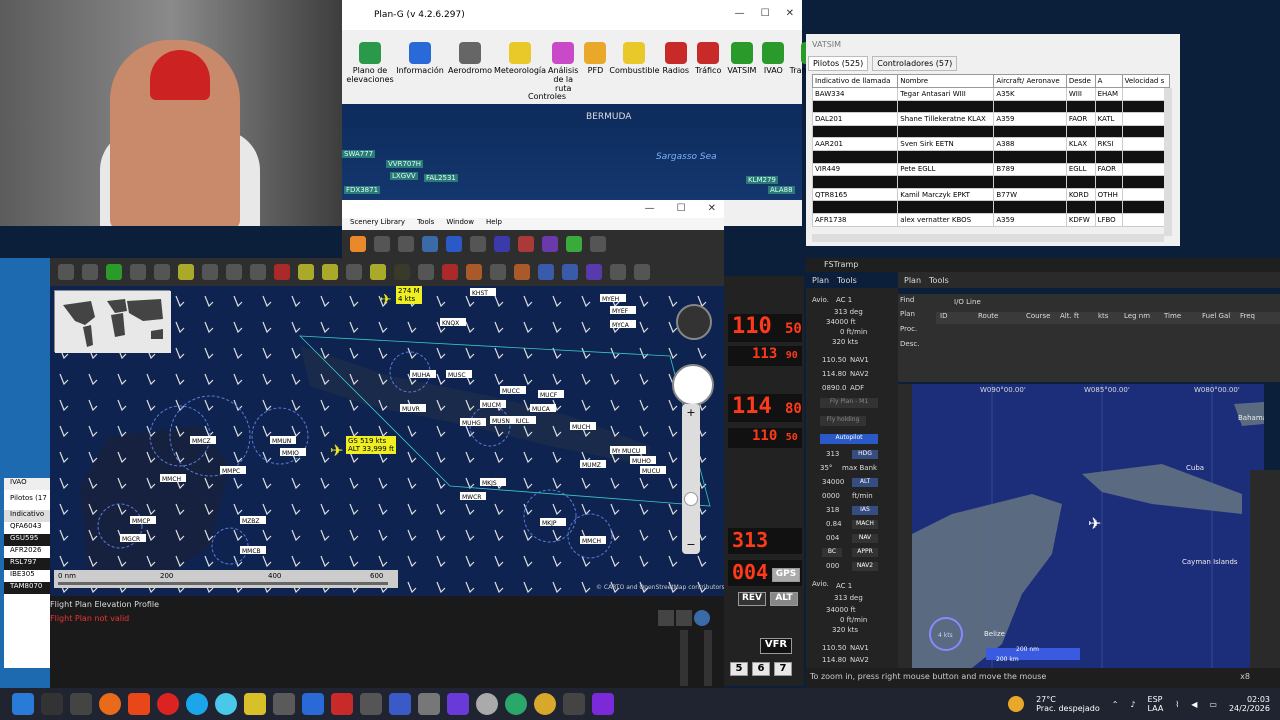 The height and width of the screenshot is (720, 1280). What do you see at coordinates (694, 322) in the screenshot?
I see `compass-rose-icon` at bounding box center [694, 322].